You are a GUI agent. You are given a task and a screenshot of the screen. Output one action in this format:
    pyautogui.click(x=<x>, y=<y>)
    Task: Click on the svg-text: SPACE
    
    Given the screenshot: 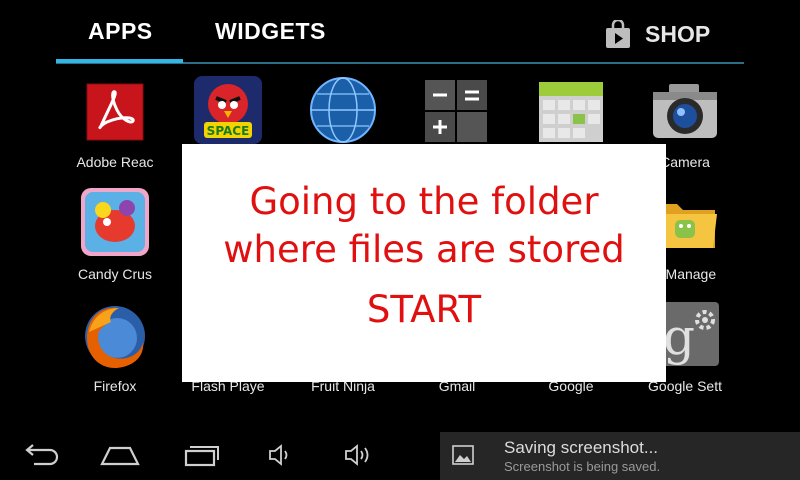 What is the action you would take?
    pyautogui.click(x=228, y=131)
    